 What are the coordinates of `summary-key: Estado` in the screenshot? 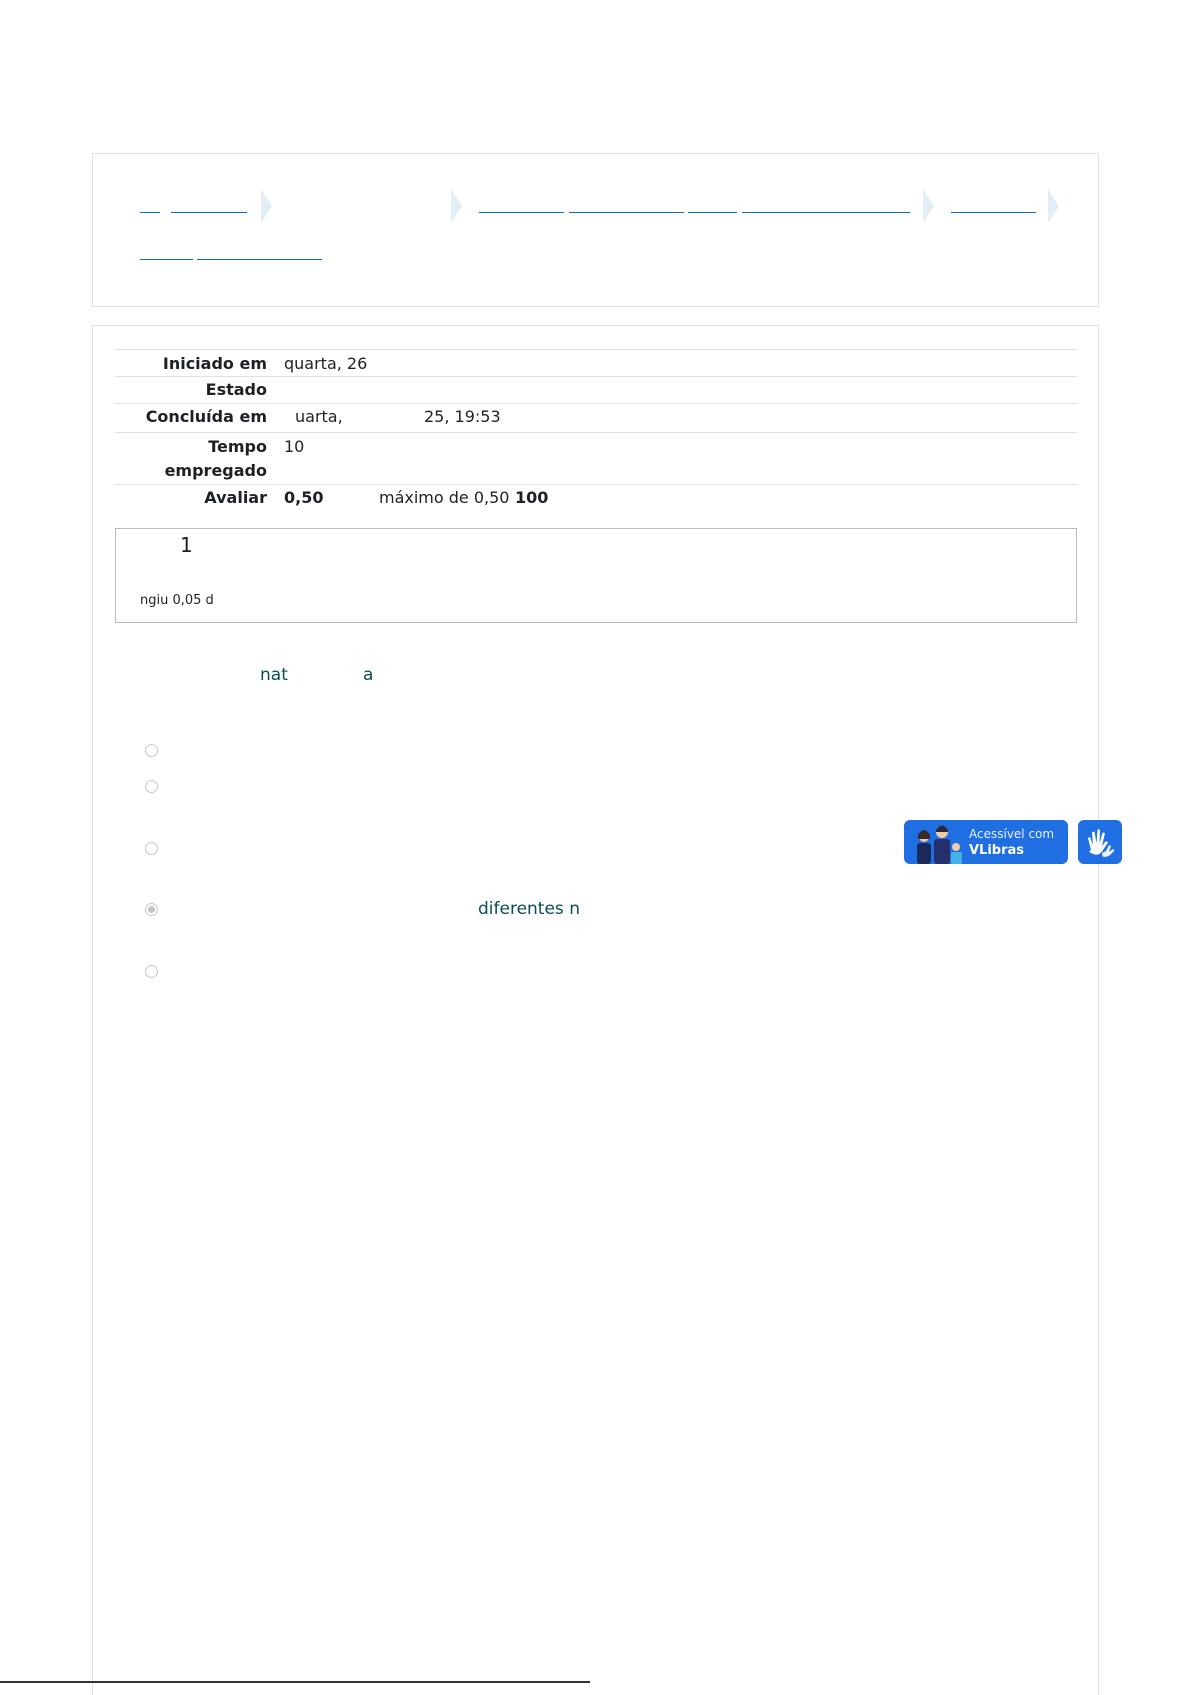 It's located at (236, 389).